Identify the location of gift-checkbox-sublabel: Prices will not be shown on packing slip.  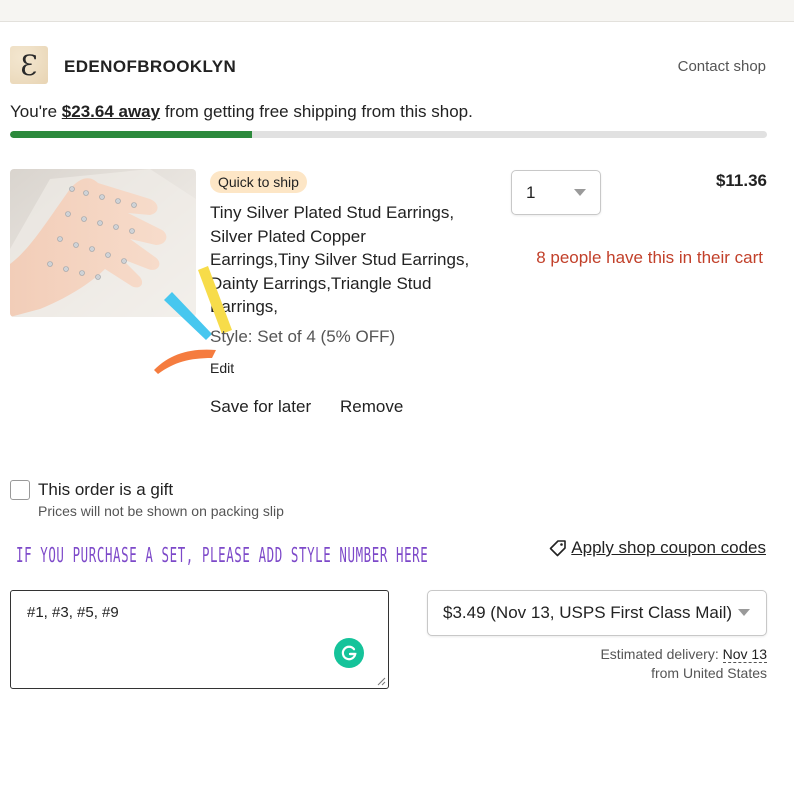
(161, 511).